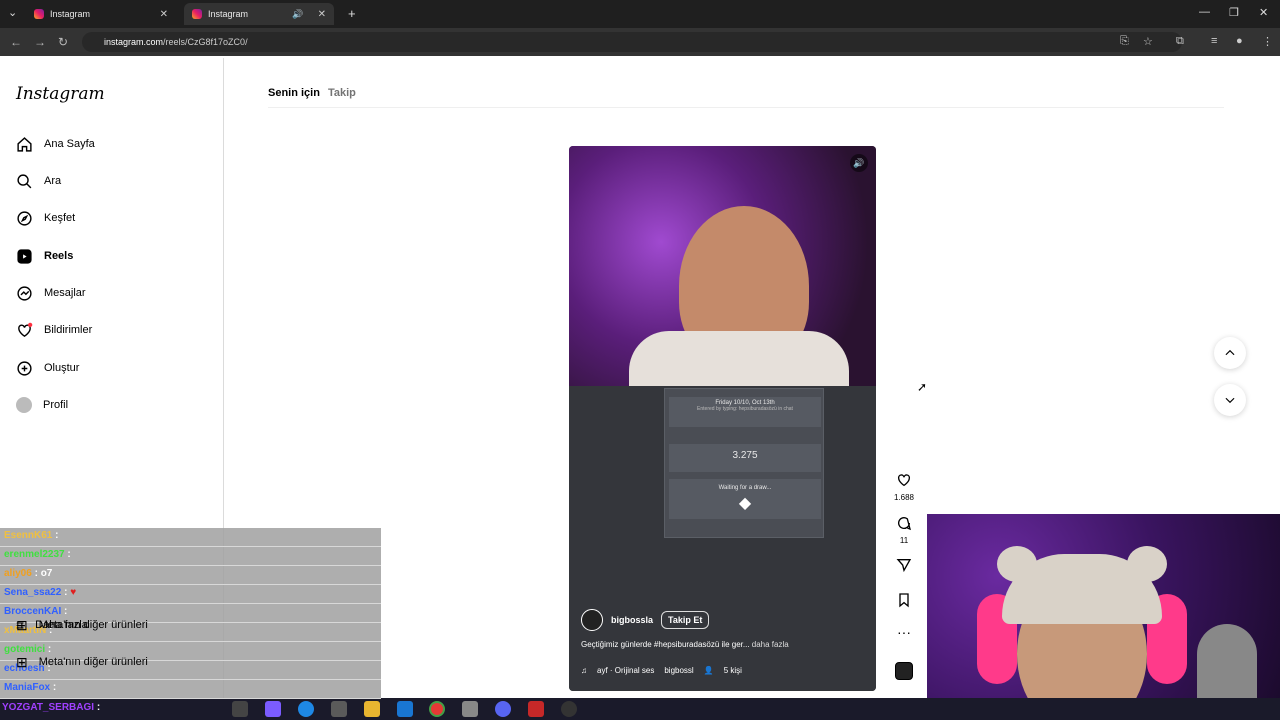 Image resolution: width=1280 pixels, height=720 pixels. I want to click on sidebar-item-label: Bildirimler, so click(68, 330).